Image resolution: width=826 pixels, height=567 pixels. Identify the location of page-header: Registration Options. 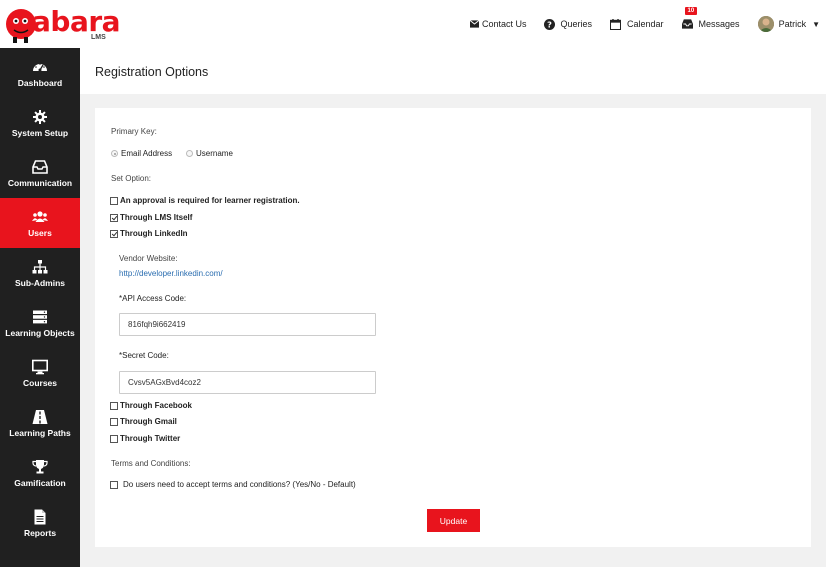
(453, 71).